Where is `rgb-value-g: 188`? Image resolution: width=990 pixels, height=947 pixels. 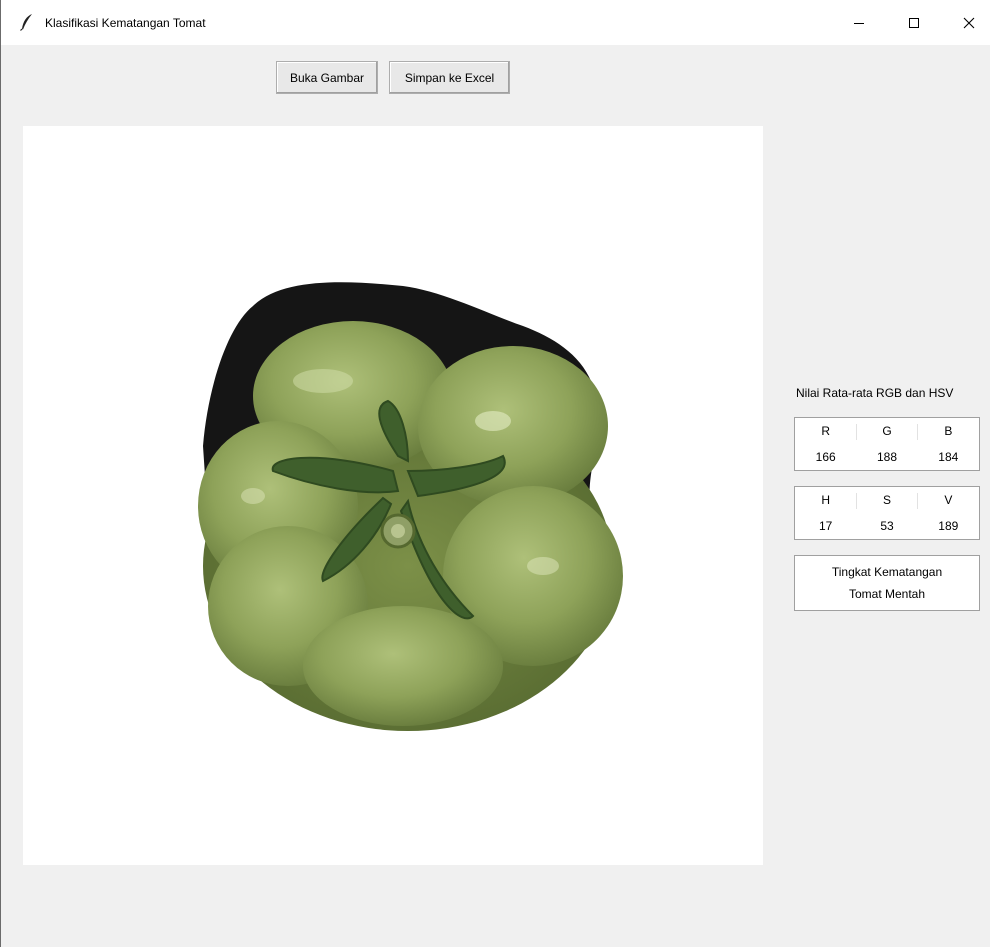
rgb-value-g: 188 is located at coordinates (886, 457).